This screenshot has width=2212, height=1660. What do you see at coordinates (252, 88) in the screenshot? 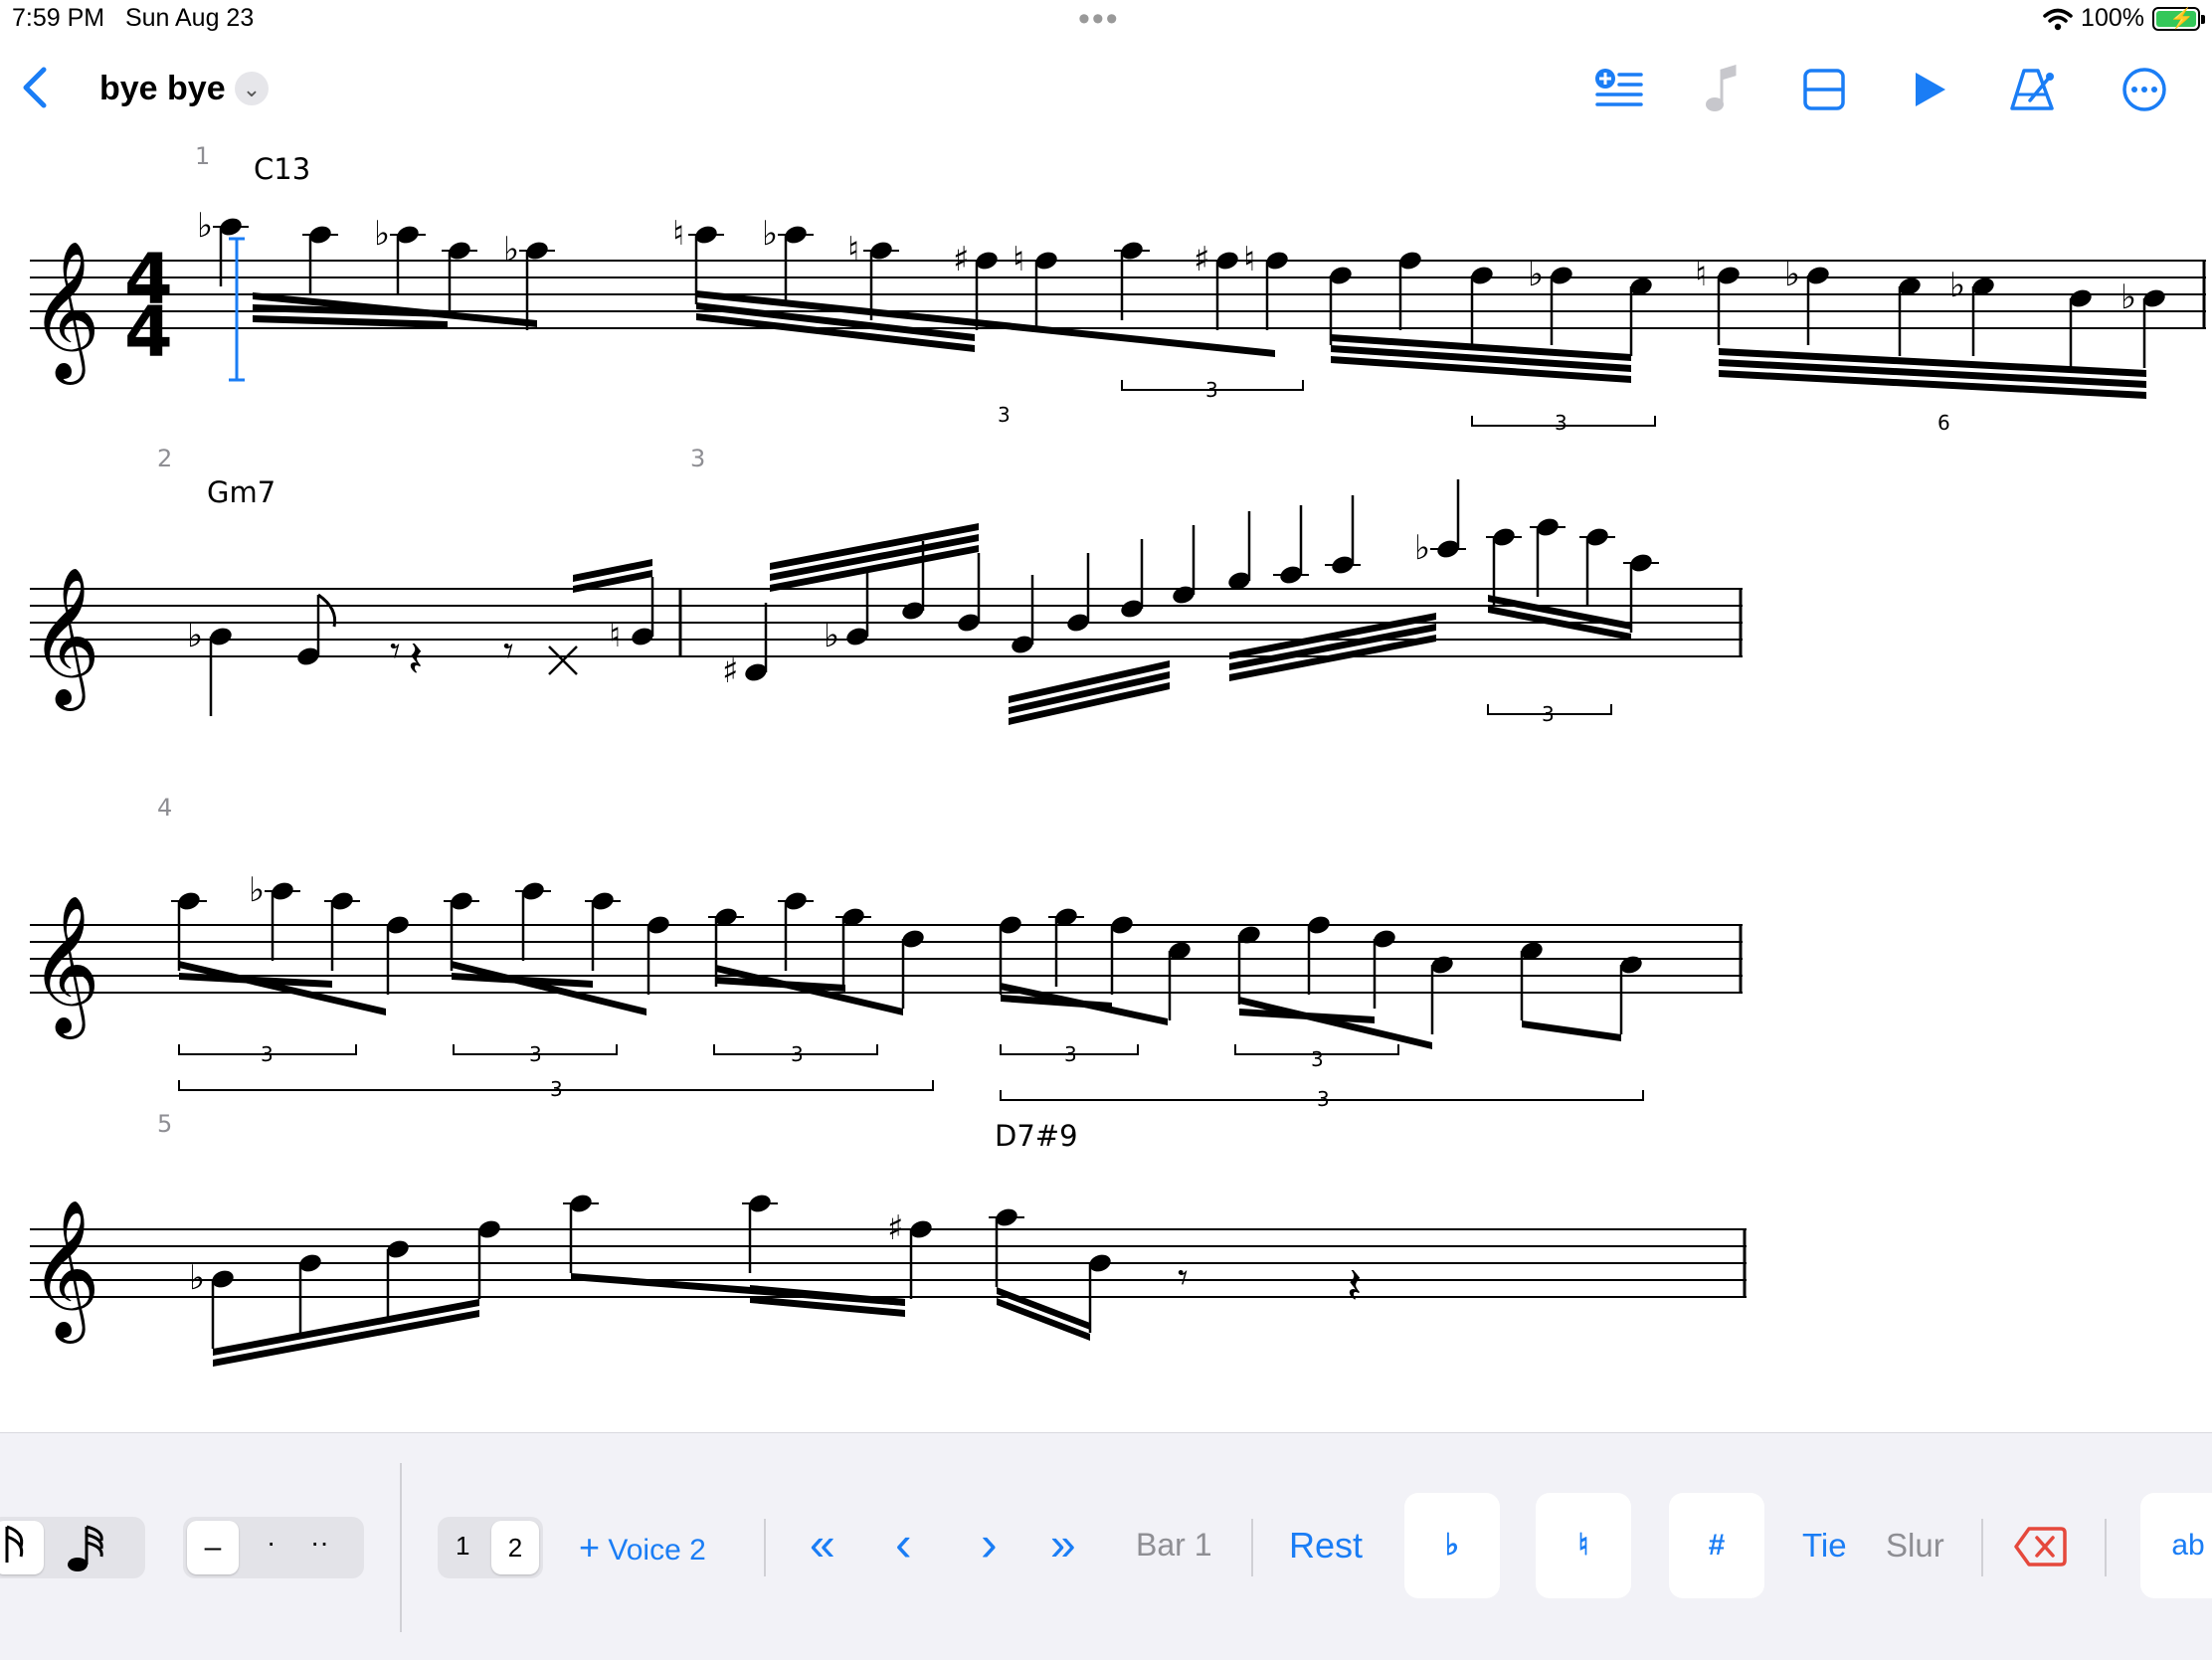
I see `title-menu-button: ⌄` at bounding box center [252, 88].